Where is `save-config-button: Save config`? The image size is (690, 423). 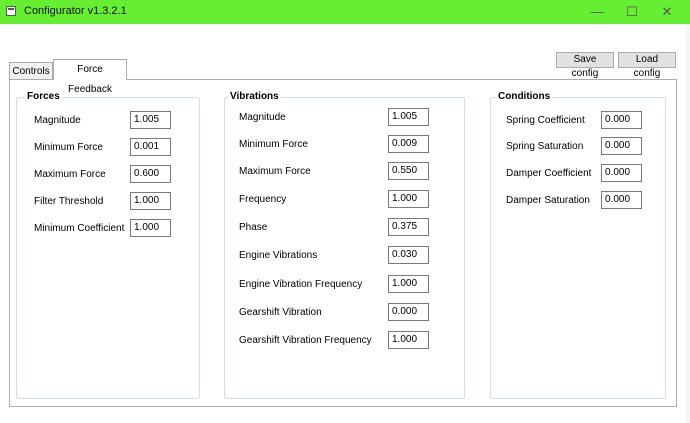
save-config-button: Save config is located at coordinates (585, 65).